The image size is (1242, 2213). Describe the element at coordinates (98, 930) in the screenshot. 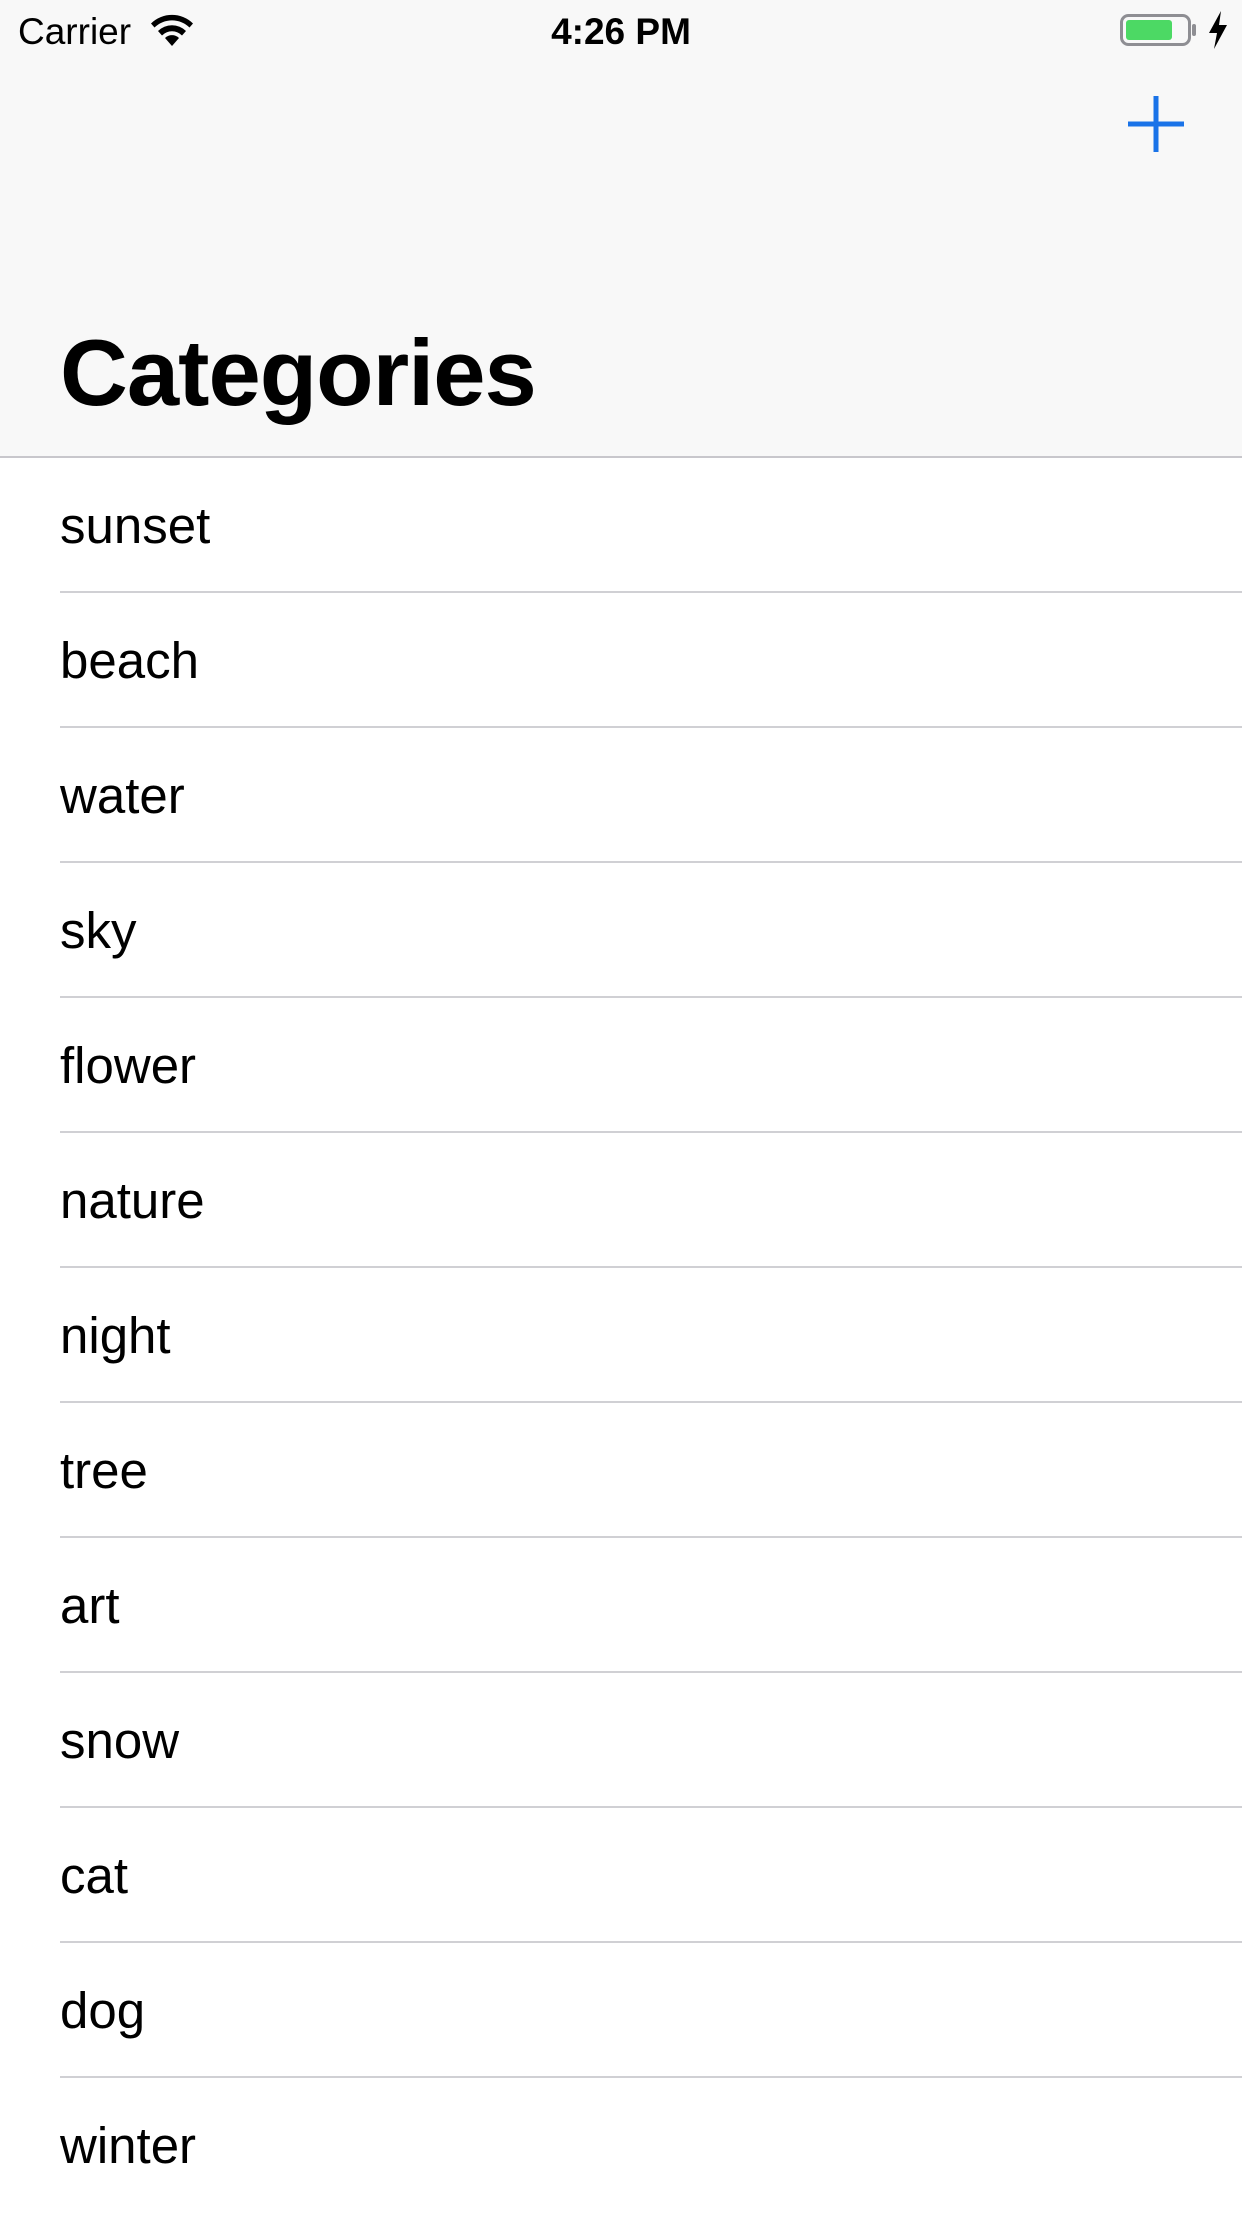

I see `list-item-label: sky` at that location.